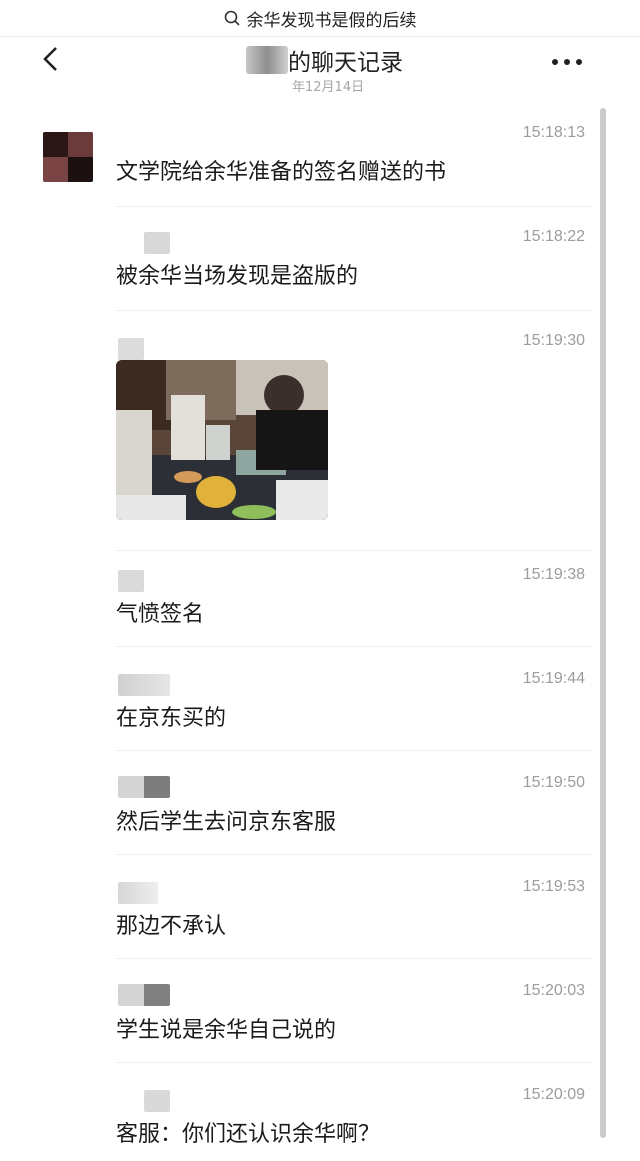  I want to click on message-text: 客服：你们还认识余华啊？, so click(248, 1134).